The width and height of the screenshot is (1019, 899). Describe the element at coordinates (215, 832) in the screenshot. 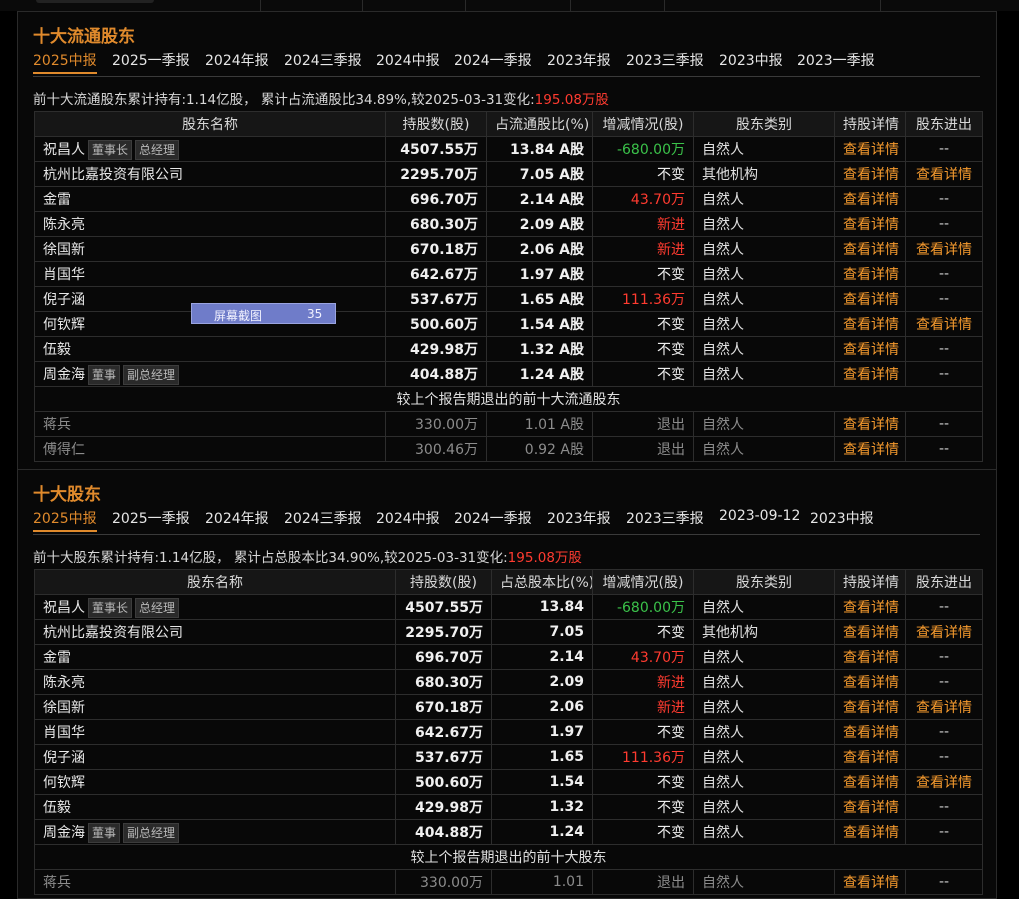

I see `shareholder-name-cell: 周金海 董事 副总经理` at that location.